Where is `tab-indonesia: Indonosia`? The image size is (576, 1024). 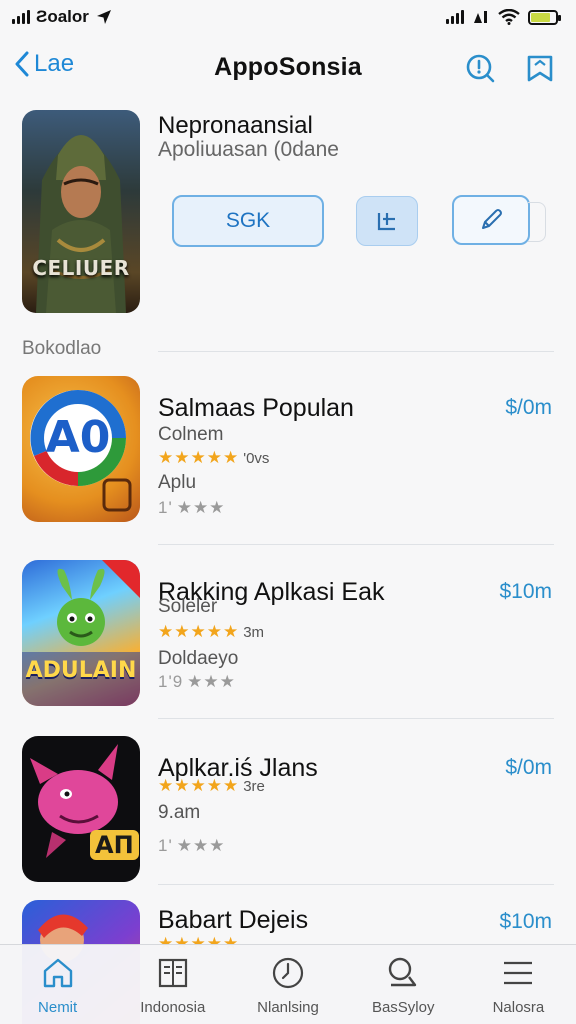 tab-indonesia: Indonosia is located at coordinates (172, 984).